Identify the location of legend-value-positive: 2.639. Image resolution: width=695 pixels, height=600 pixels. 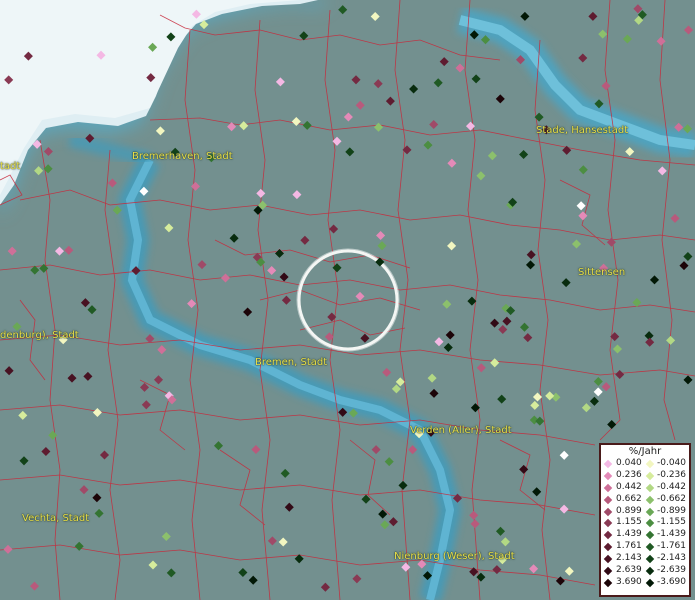
(629, 570).